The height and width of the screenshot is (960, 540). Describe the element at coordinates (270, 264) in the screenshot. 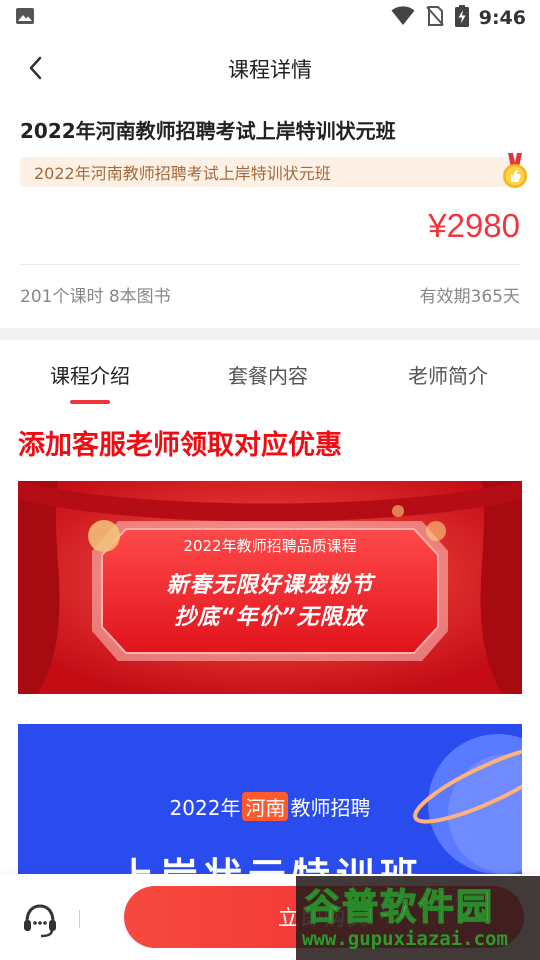

I see `divider` at that location.